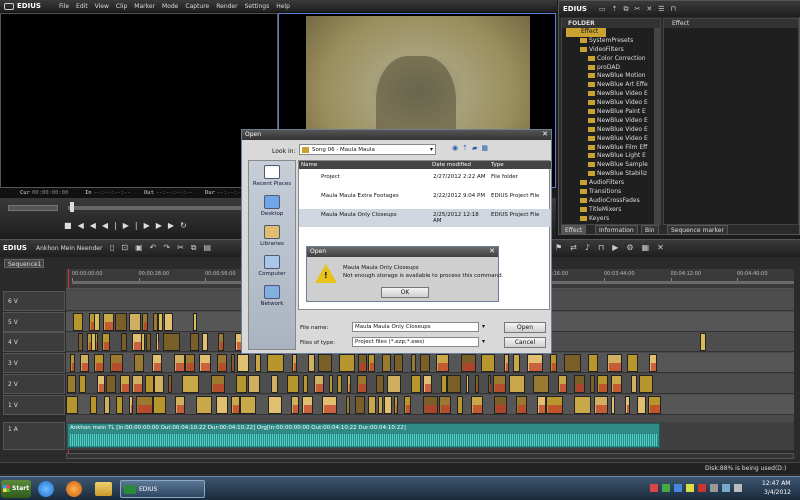 The width and height of the screenshot is (800, 500). I want to click on list-view-icon: ☰, so click(664, 9).